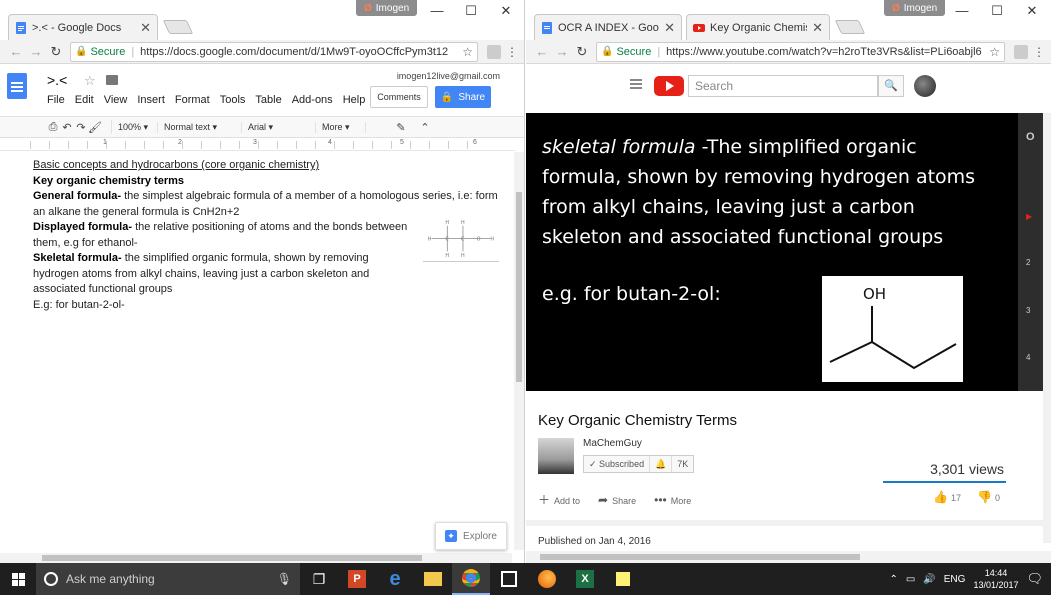 Image resolution: width=1051 pixels, height=595 pixels. I want to click on document-title: >.<, so click(57, 80).